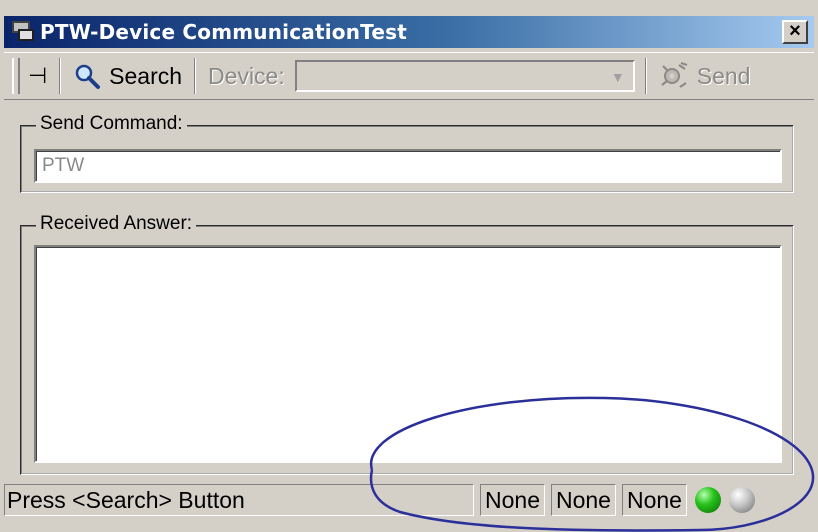 Image resolution: width=818 pixels, height=532 pixels. What do you see at coordinates (464, 76) in the screenshot?
I see `device-select: ▼` at bounding box center [464, 76].